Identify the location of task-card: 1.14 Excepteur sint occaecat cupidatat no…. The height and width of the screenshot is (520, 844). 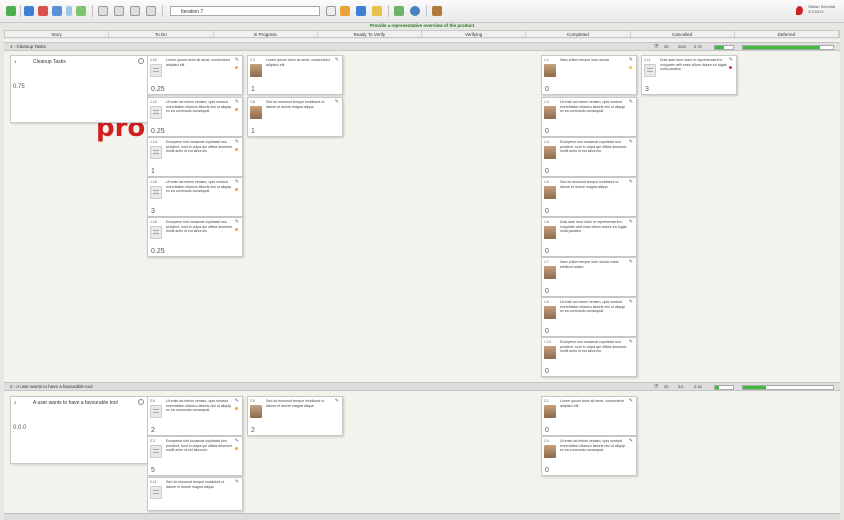
(195, 157).